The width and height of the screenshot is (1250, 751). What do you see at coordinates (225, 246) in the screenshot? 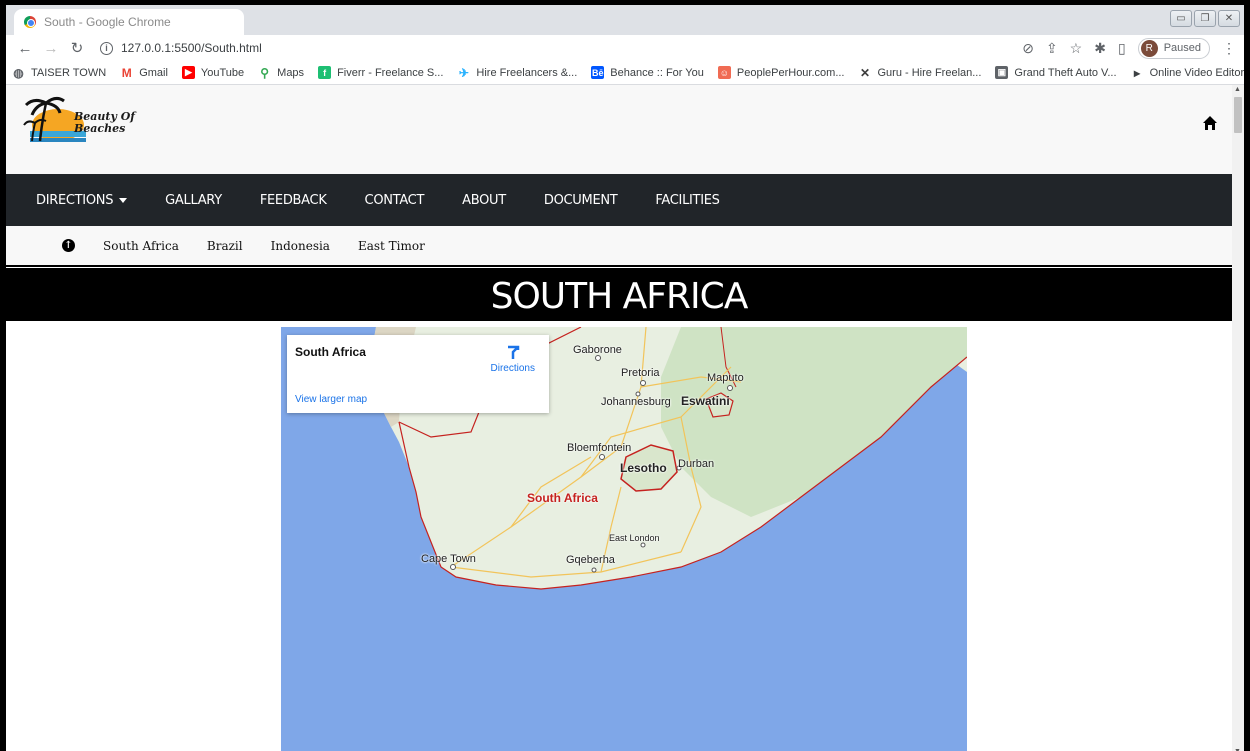
I see `subnav-brazil: Brazil` at bounding box center [225, 246].